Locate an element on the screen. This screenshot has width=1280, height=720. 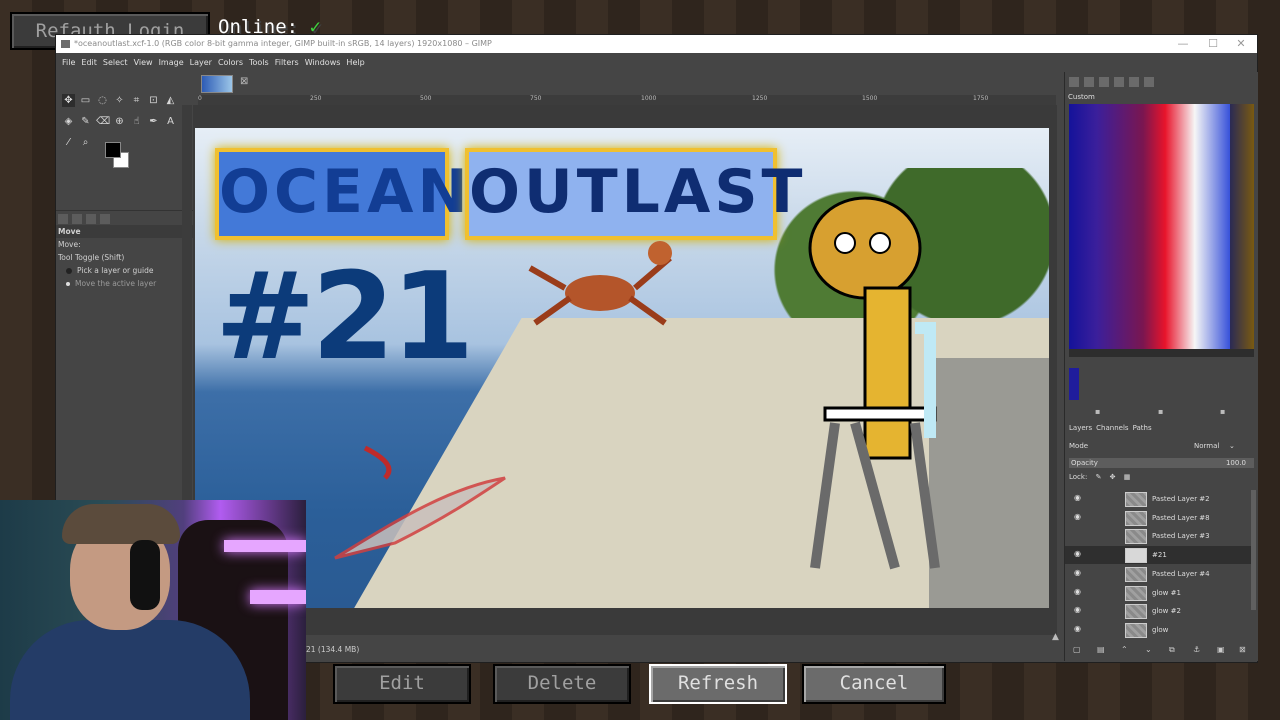
maximize-button: ☐ is located at coordinates (1213, 44).